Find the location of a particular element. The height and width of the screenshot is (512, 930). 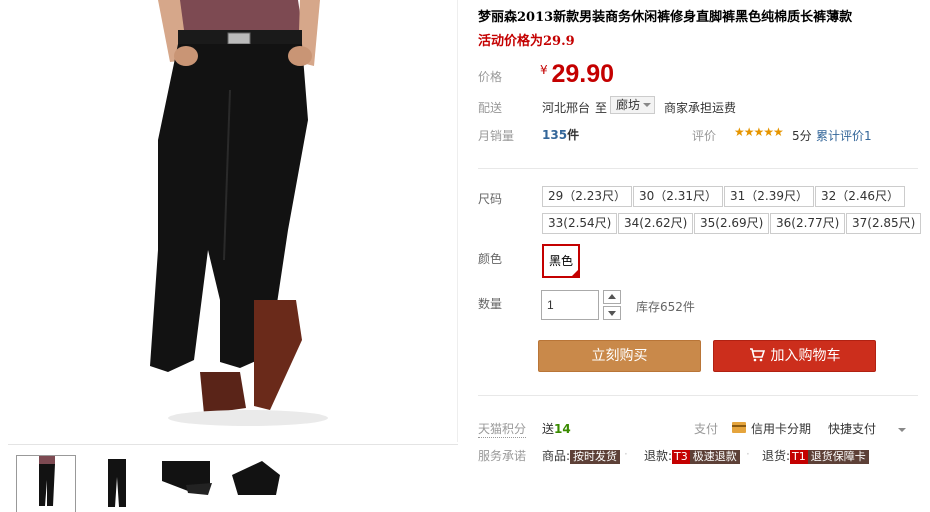

service-refund-prefix: 退款: is located at coordinates (658, 456).